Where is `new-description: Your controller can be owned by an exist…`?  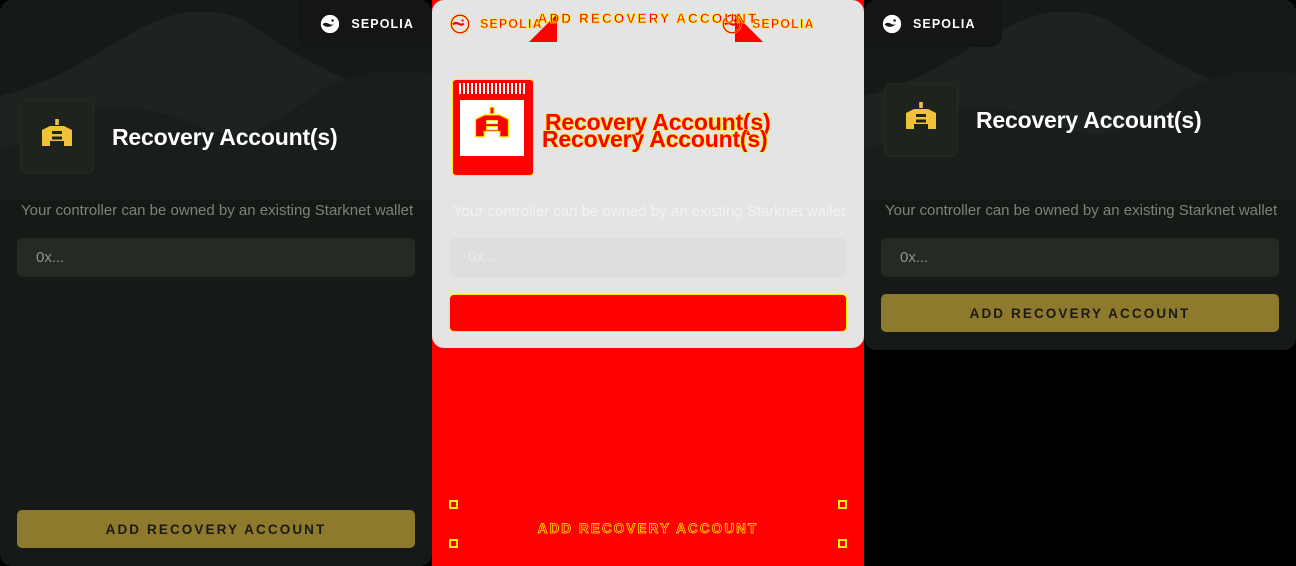
new-description: Your controller can be owned by an exist… is located at coordinates (1081, 210).